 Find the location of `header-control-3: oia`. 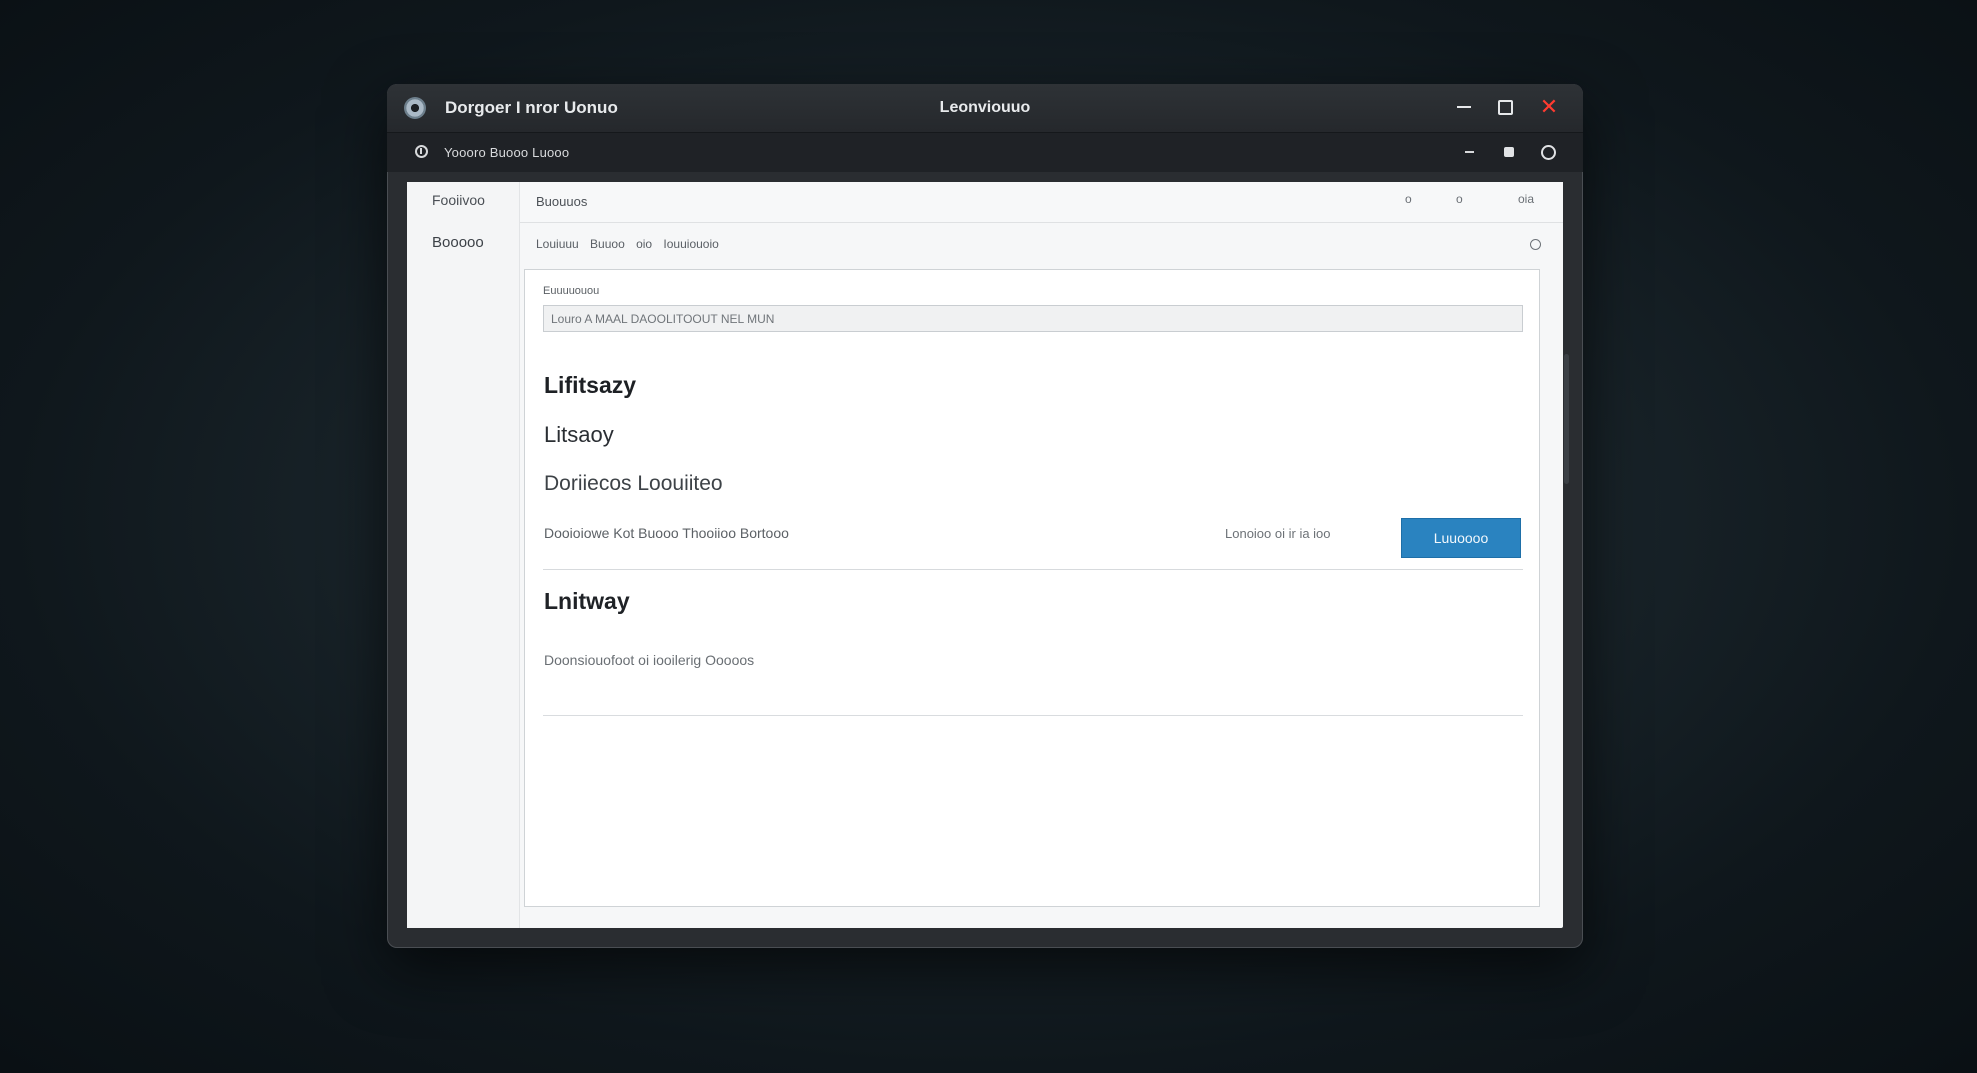

header-control-3: oia is located at coordinates (1526, 199).